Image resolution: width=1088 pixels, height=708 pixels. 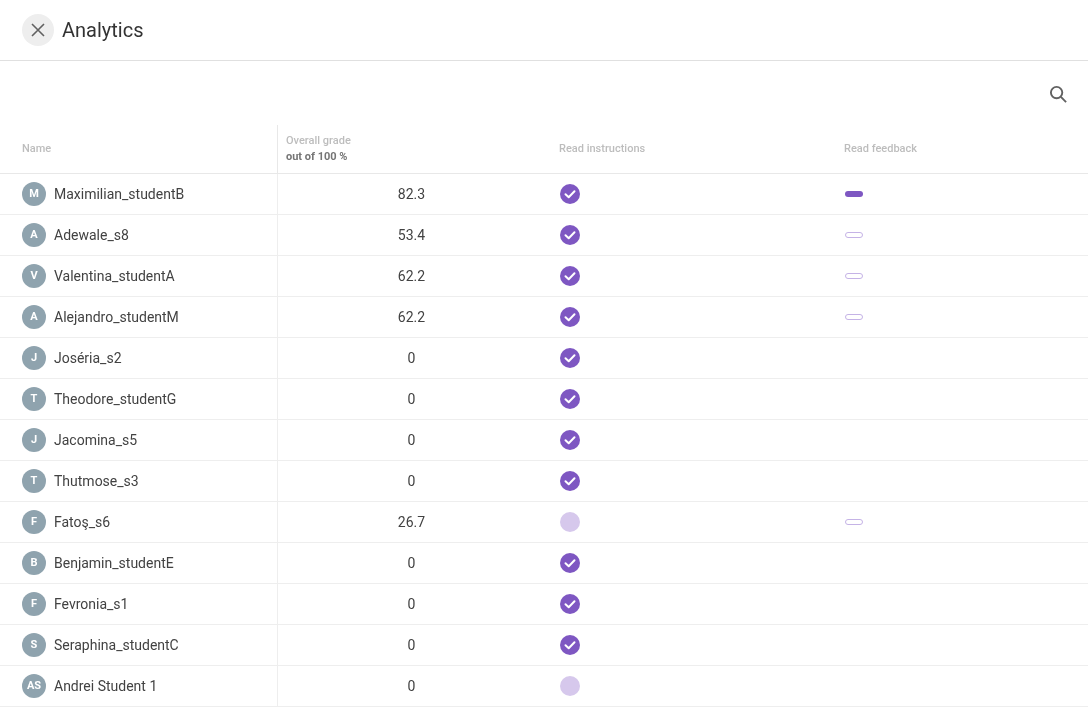 What do you see at coordinates (114, 563) in the screenshot?
I see `student-name: Benjamin_studentE` at bounding box center [114, 563].